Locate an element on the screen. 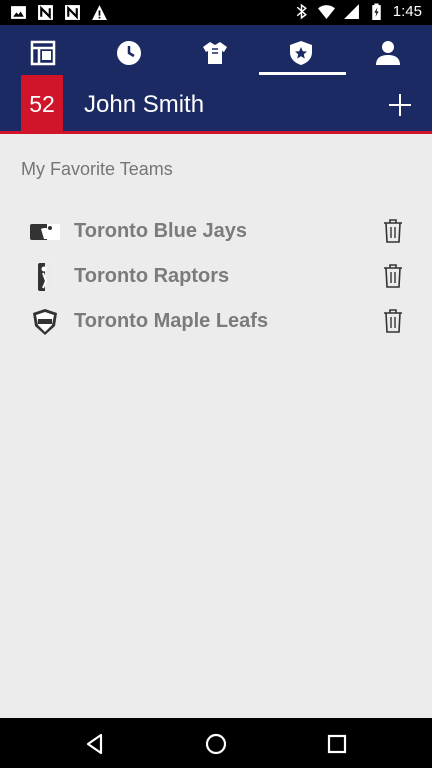  status-left-icons is located at coordinates (59, 12).